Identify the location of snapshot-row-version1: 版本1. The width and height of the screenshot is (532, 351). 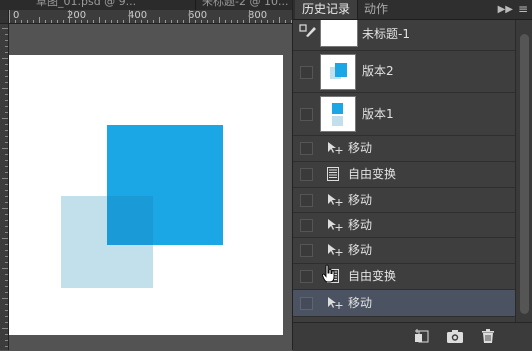
(404, 114).